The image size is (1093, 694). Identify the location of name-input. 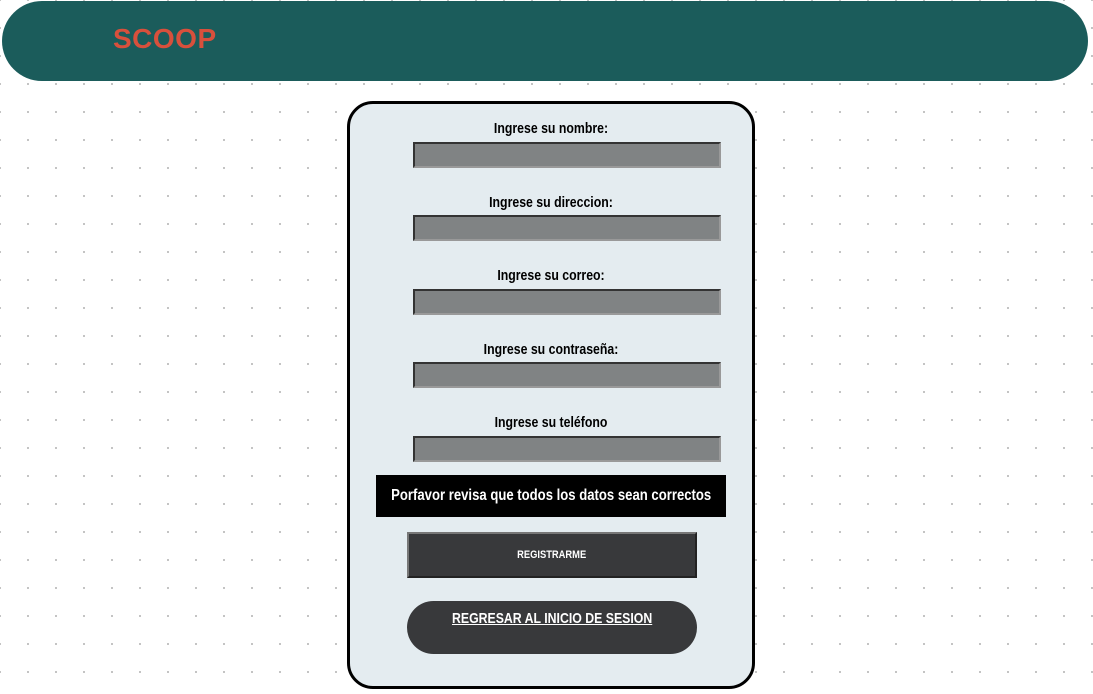
(567, 155).